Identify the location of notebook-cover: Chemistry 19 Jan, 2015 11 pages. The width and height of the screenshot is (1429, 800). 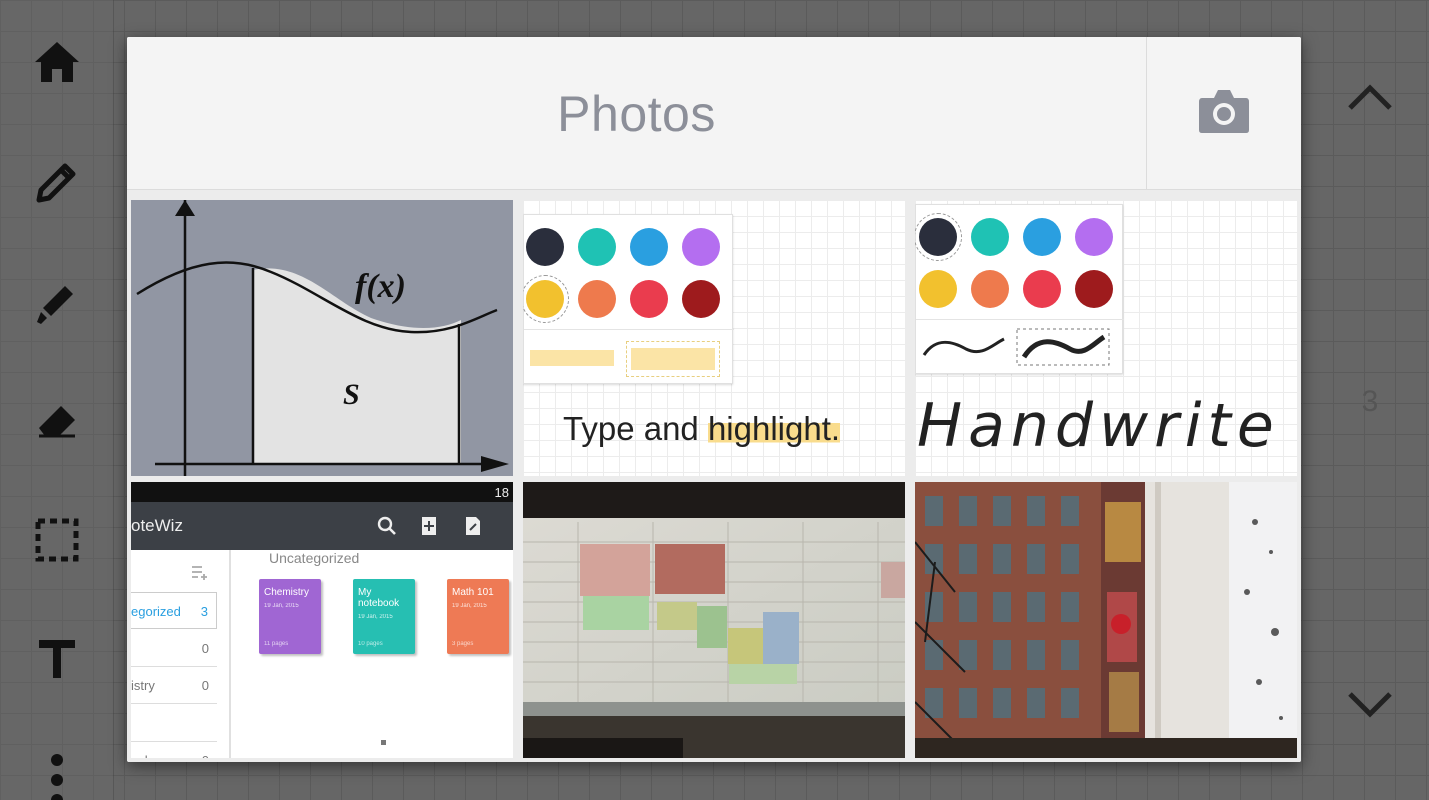
(290, 616).